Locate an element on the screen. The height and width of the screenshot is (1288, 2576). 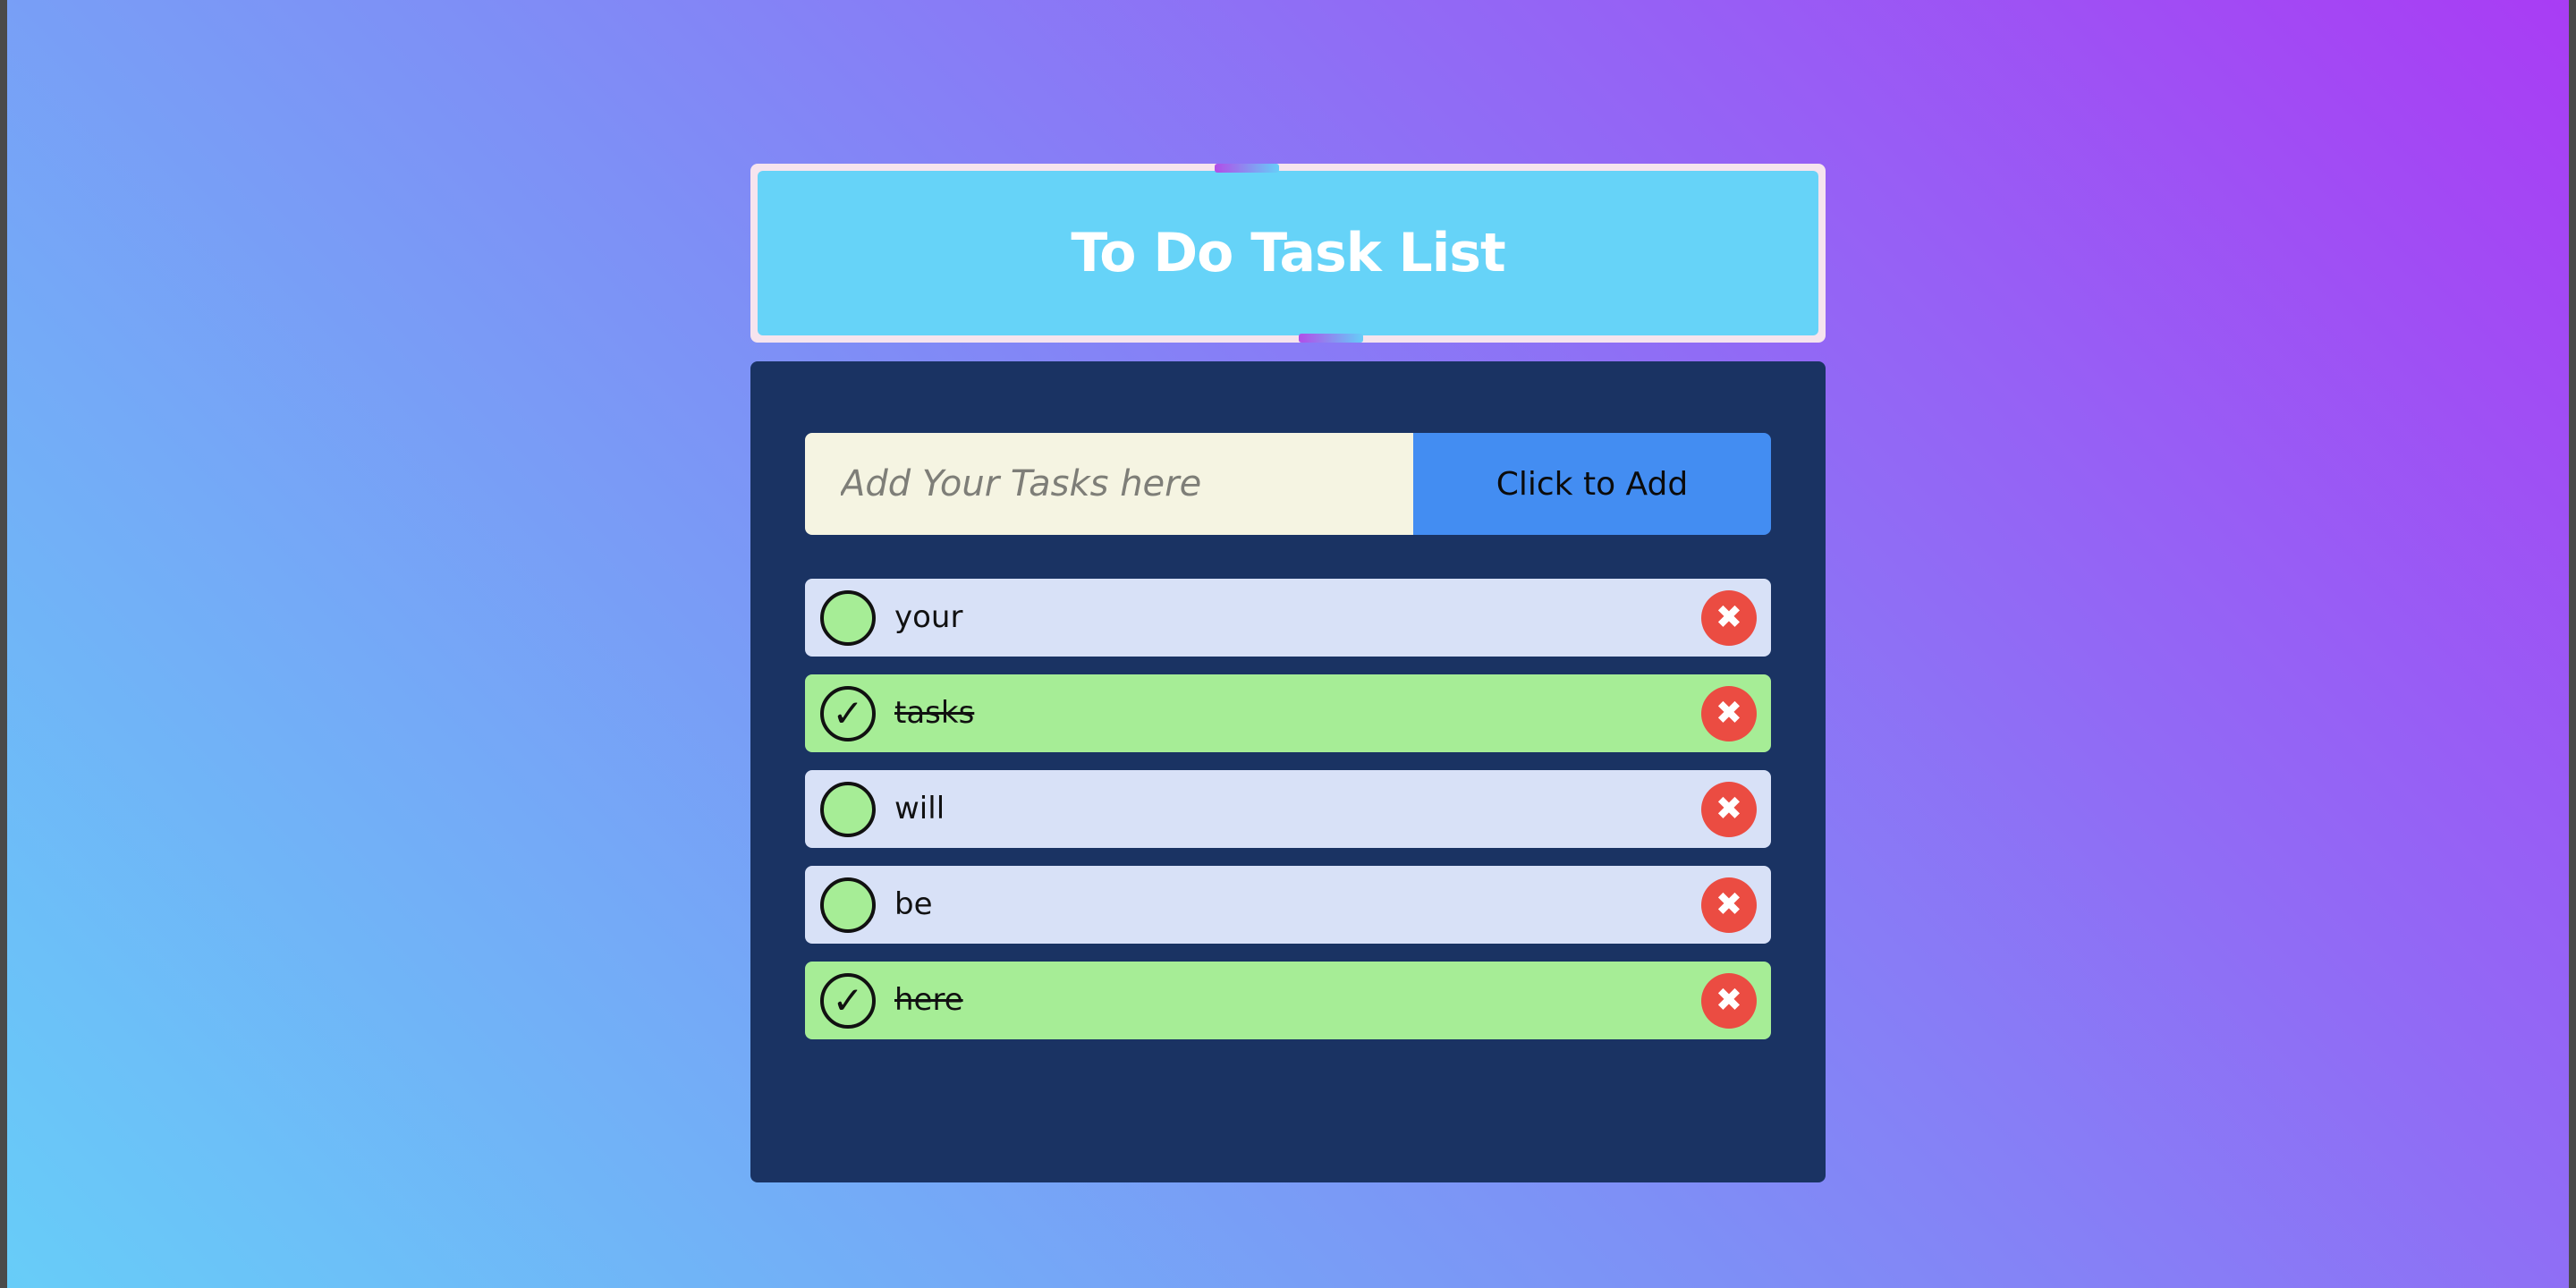
task-text: your is located at coordinates (928, 617).